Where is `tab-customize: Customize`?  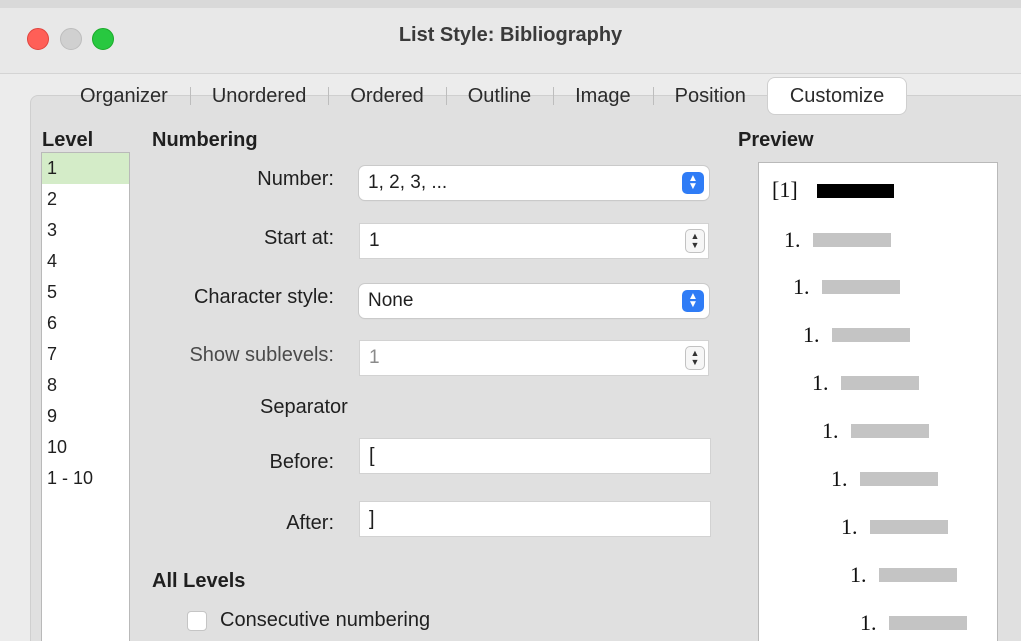 tab-customize: Customize is located at coordinates (837, 96).